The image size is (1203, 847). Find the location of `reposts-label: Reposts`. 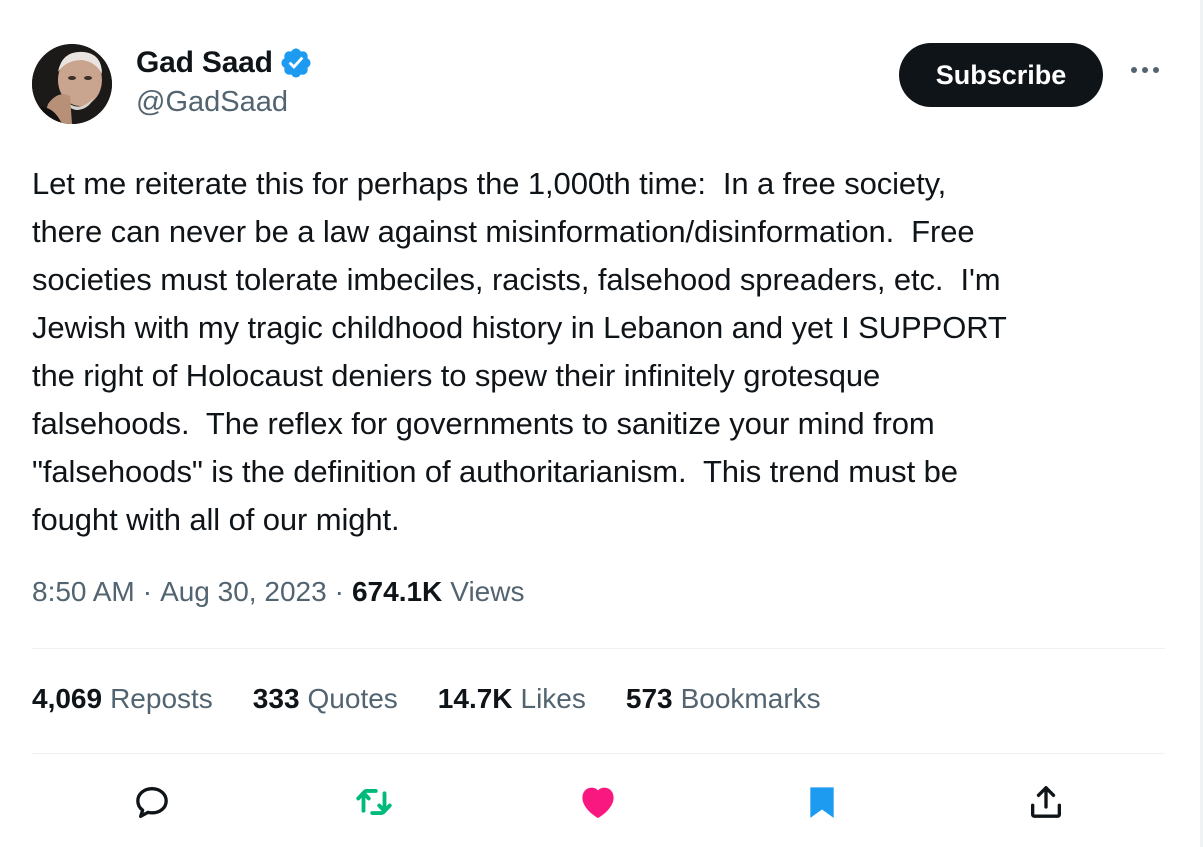

reposts-label: Reposts is located at coordinates (161, 698).